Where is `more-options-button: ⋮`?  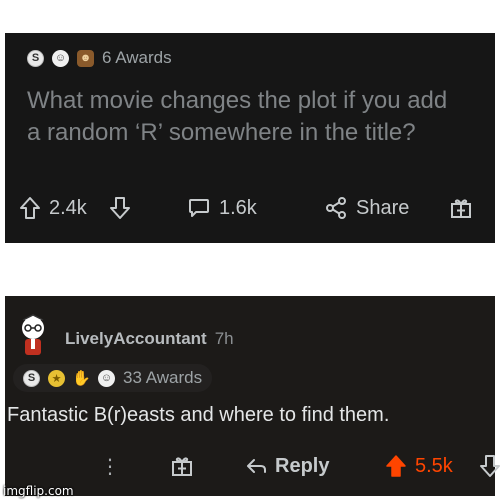
more-options-button: ⋮ is located at coordinates (110, 466).